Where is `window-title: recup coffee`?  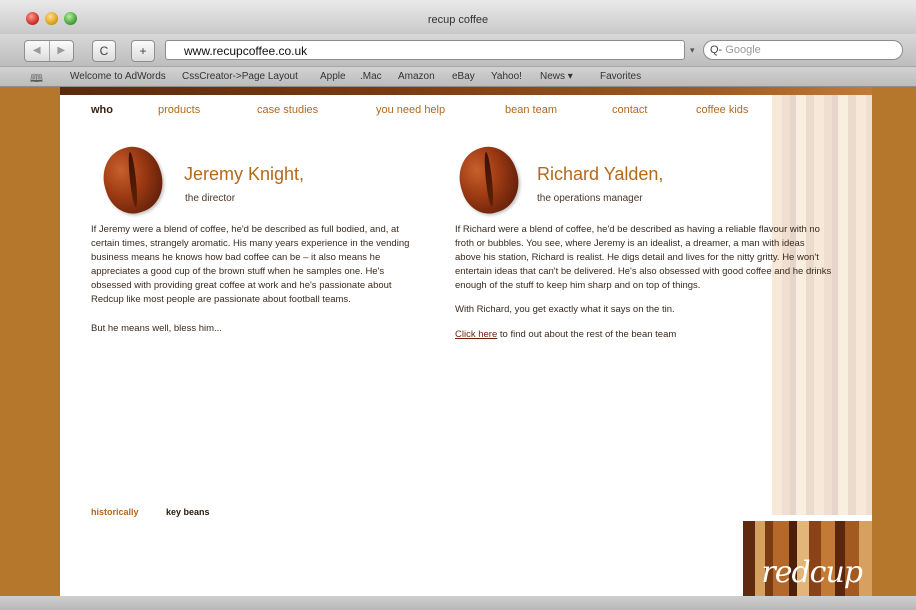 window-title: recup coffee is located at coordinates (458, 20).